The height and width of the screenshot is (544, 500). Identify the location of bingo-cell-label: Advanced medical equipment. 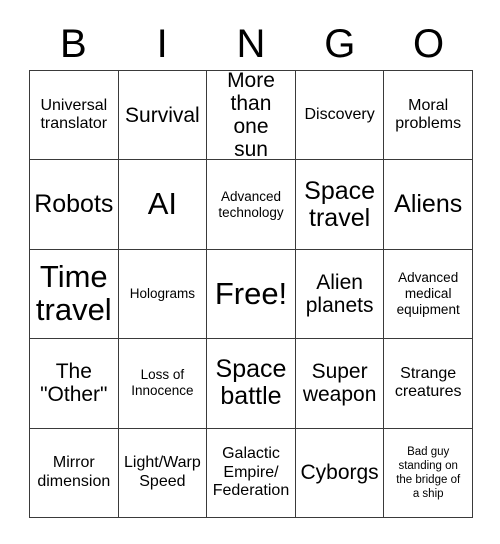
(428, 293).